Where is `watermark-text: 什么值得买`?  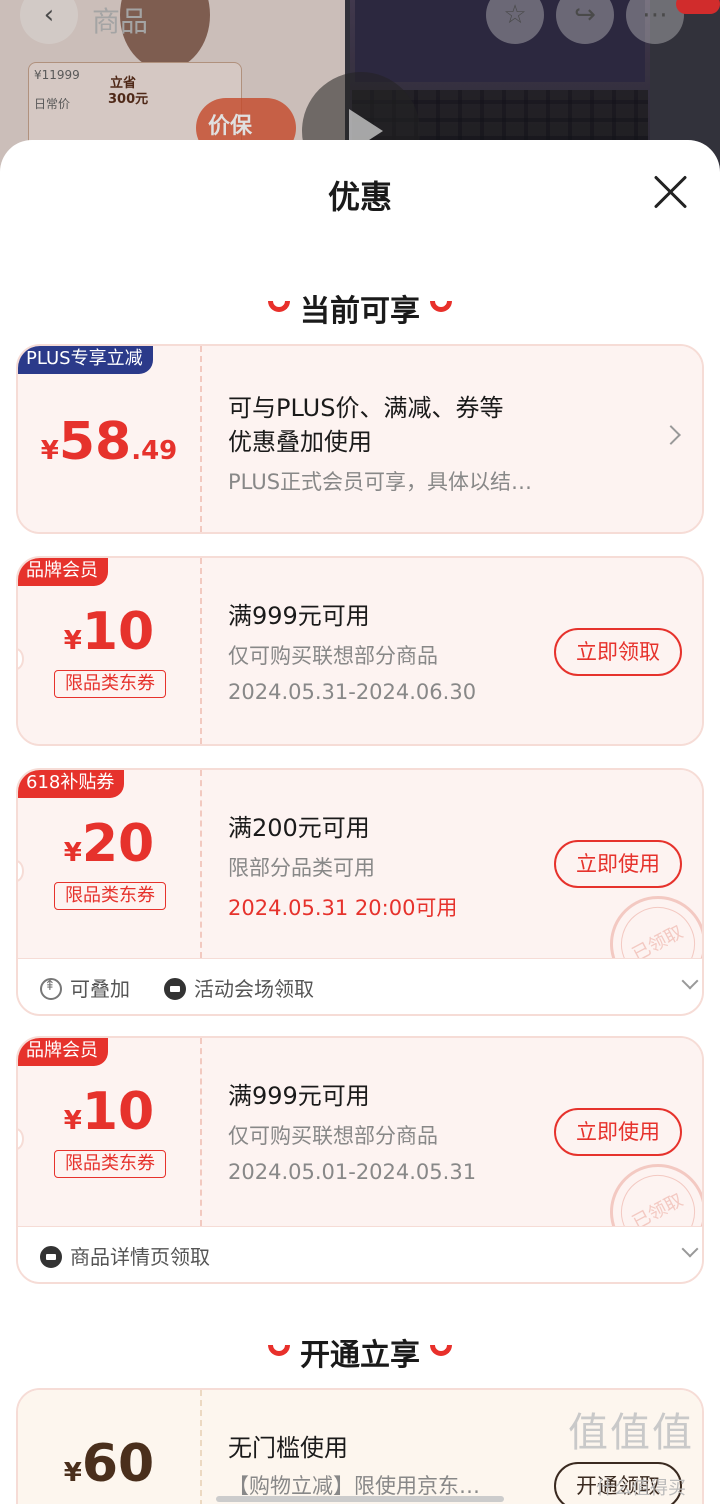
watermark-text: 什么值得买 is located at coordinates (641, 1488).